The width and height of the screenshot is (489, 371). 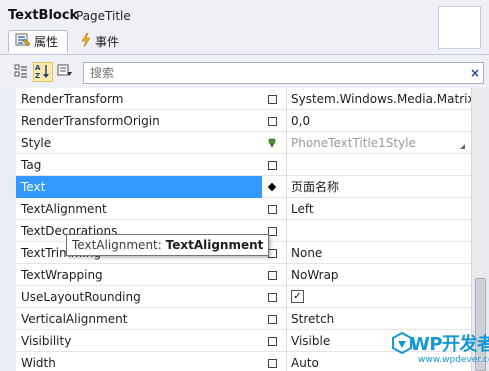 I want to click on property-row-text: Text 页面名称, so click(x=243, y=187).